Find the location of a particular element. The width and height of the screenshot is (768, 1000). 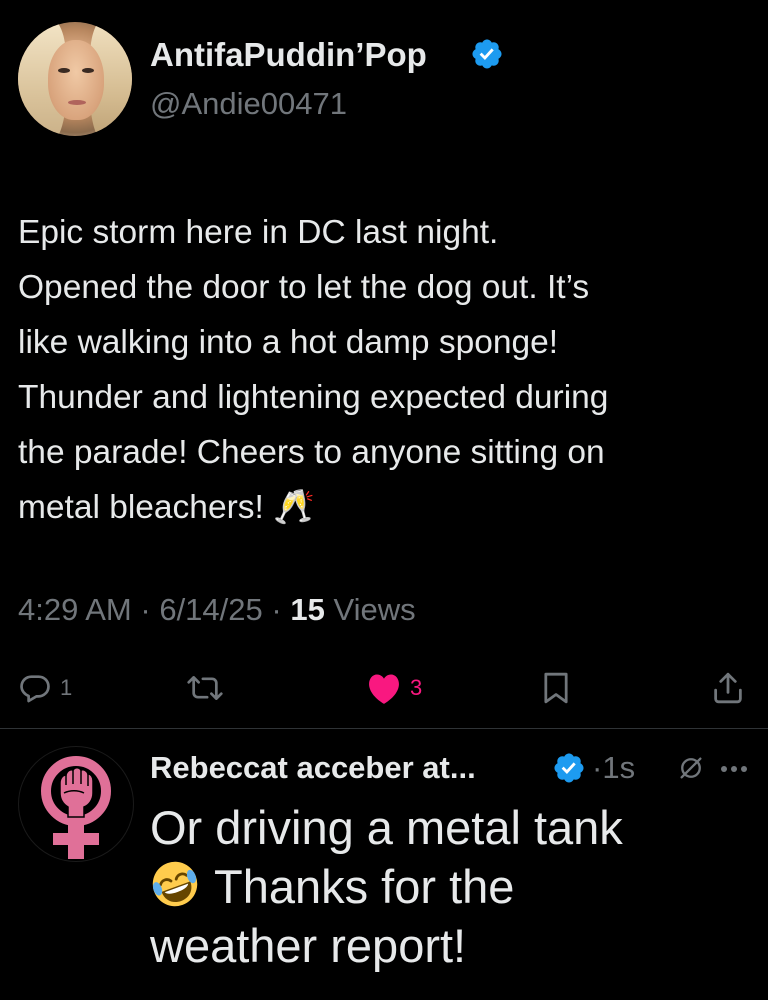

tweet-text-line: like walking into a hot damp sponge! is located at coordinates (288, 342).